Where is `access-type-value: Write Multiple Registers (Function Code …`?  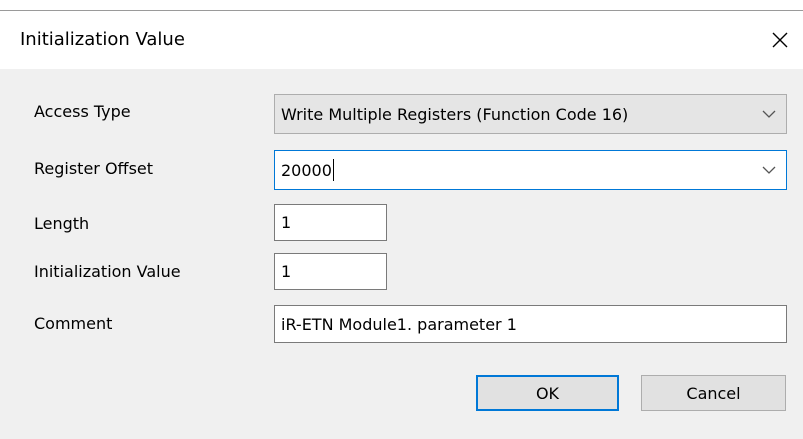
access-type-value: Write Multiple Registers (Function Code … is located at coordinates (455, 114).